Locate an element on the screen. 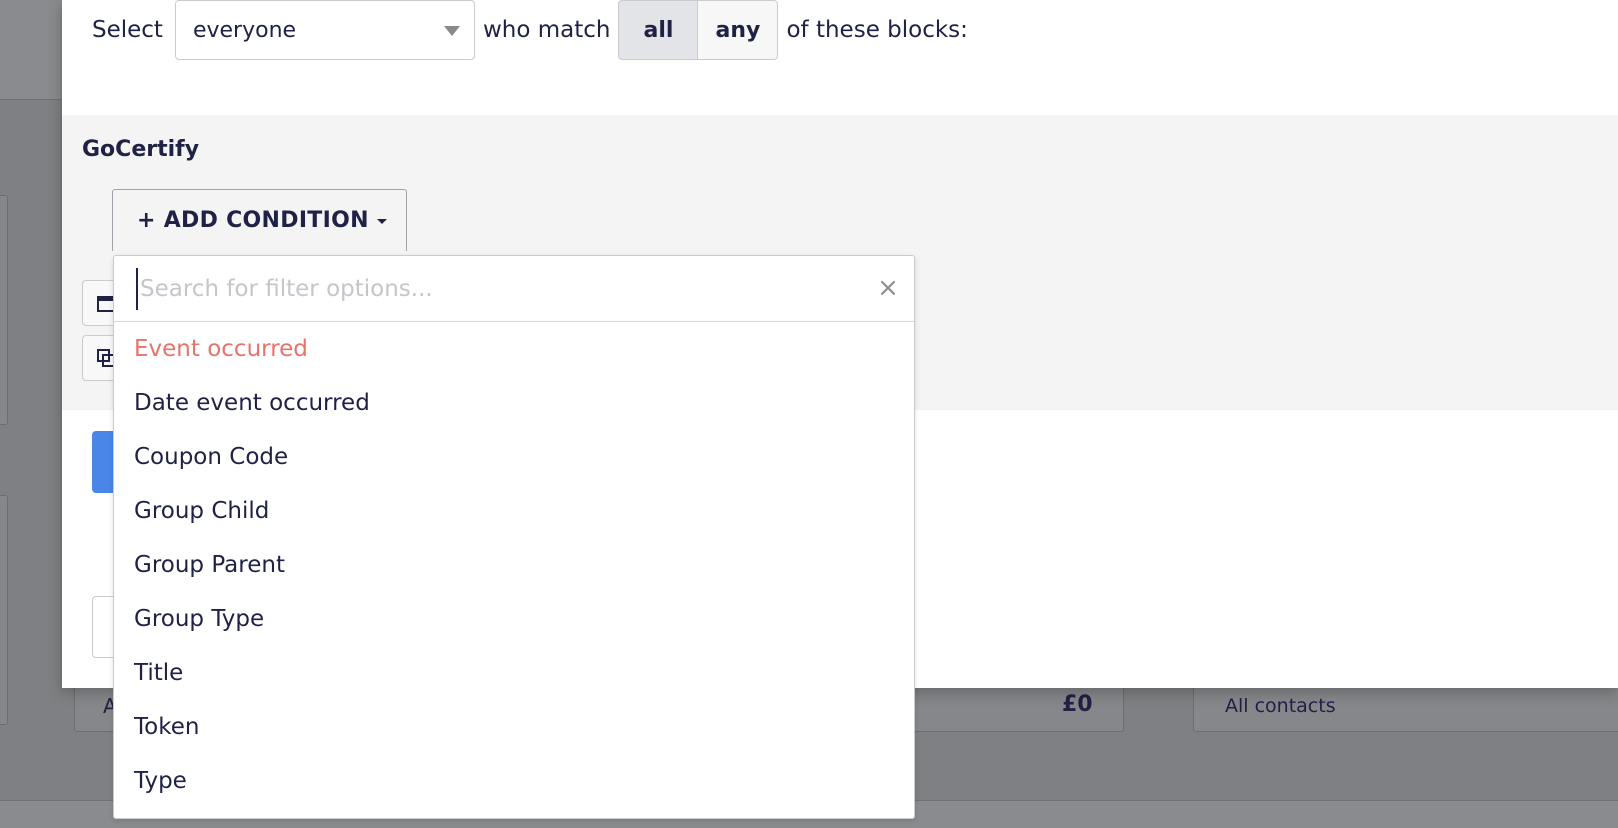  filter-option: Token is located at coordinates (514, 727).